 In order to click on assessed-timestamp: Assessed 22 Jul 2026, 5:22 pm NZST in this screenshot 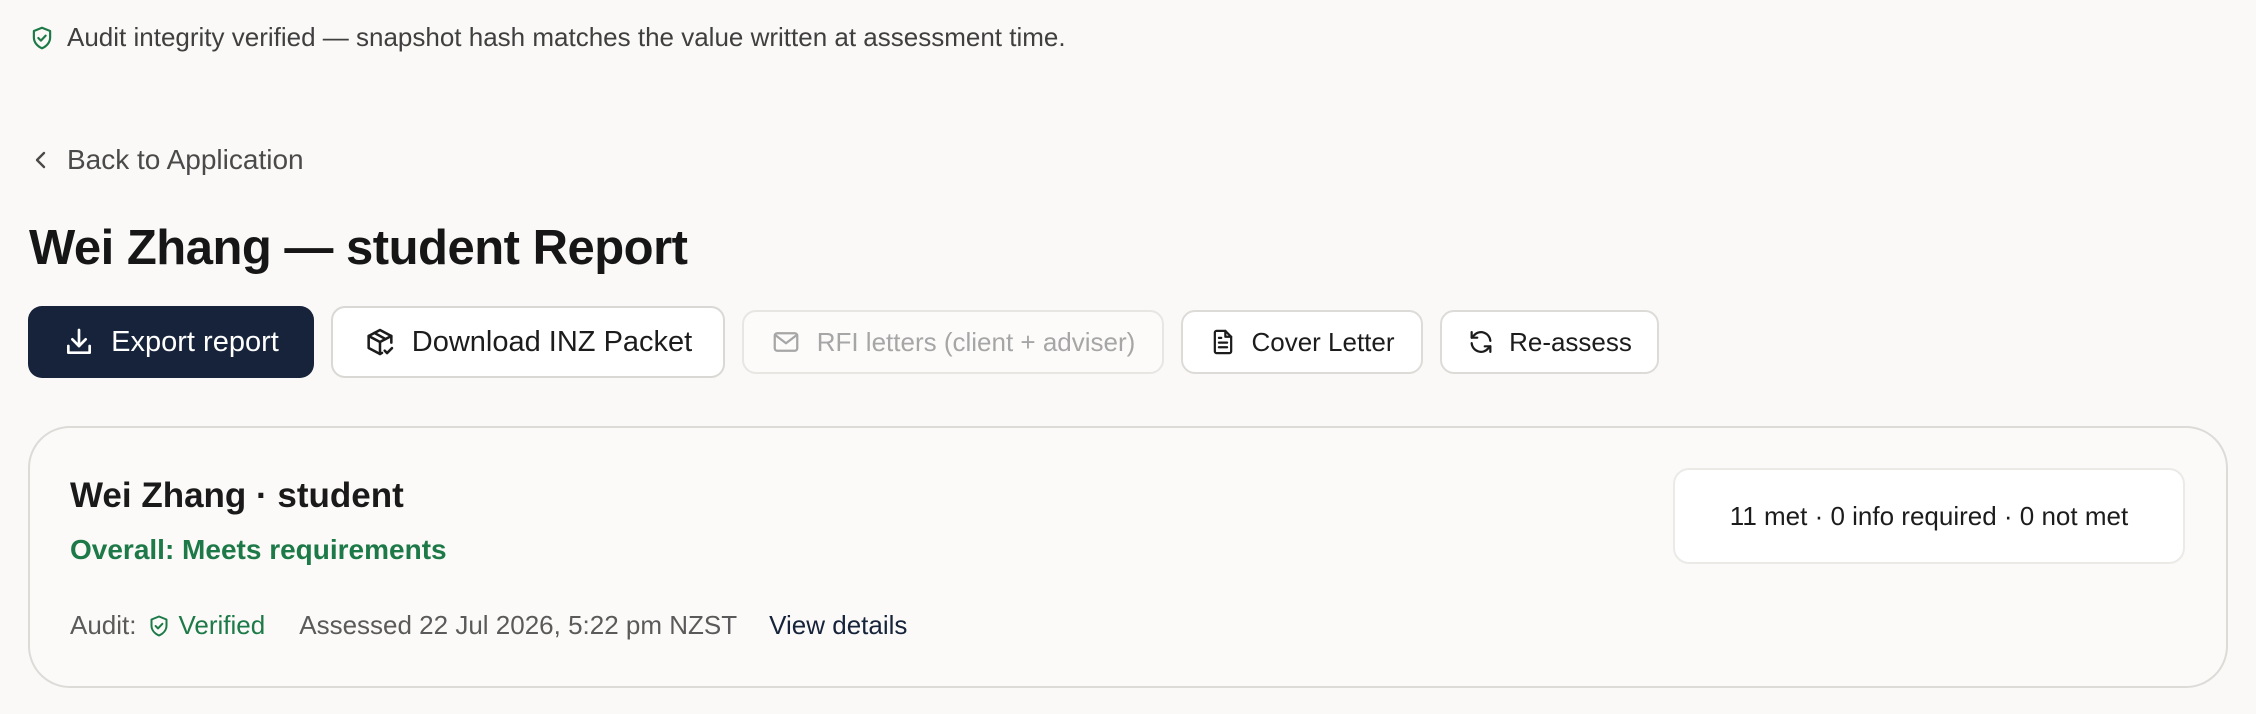, I will do `click(518, 625)`.